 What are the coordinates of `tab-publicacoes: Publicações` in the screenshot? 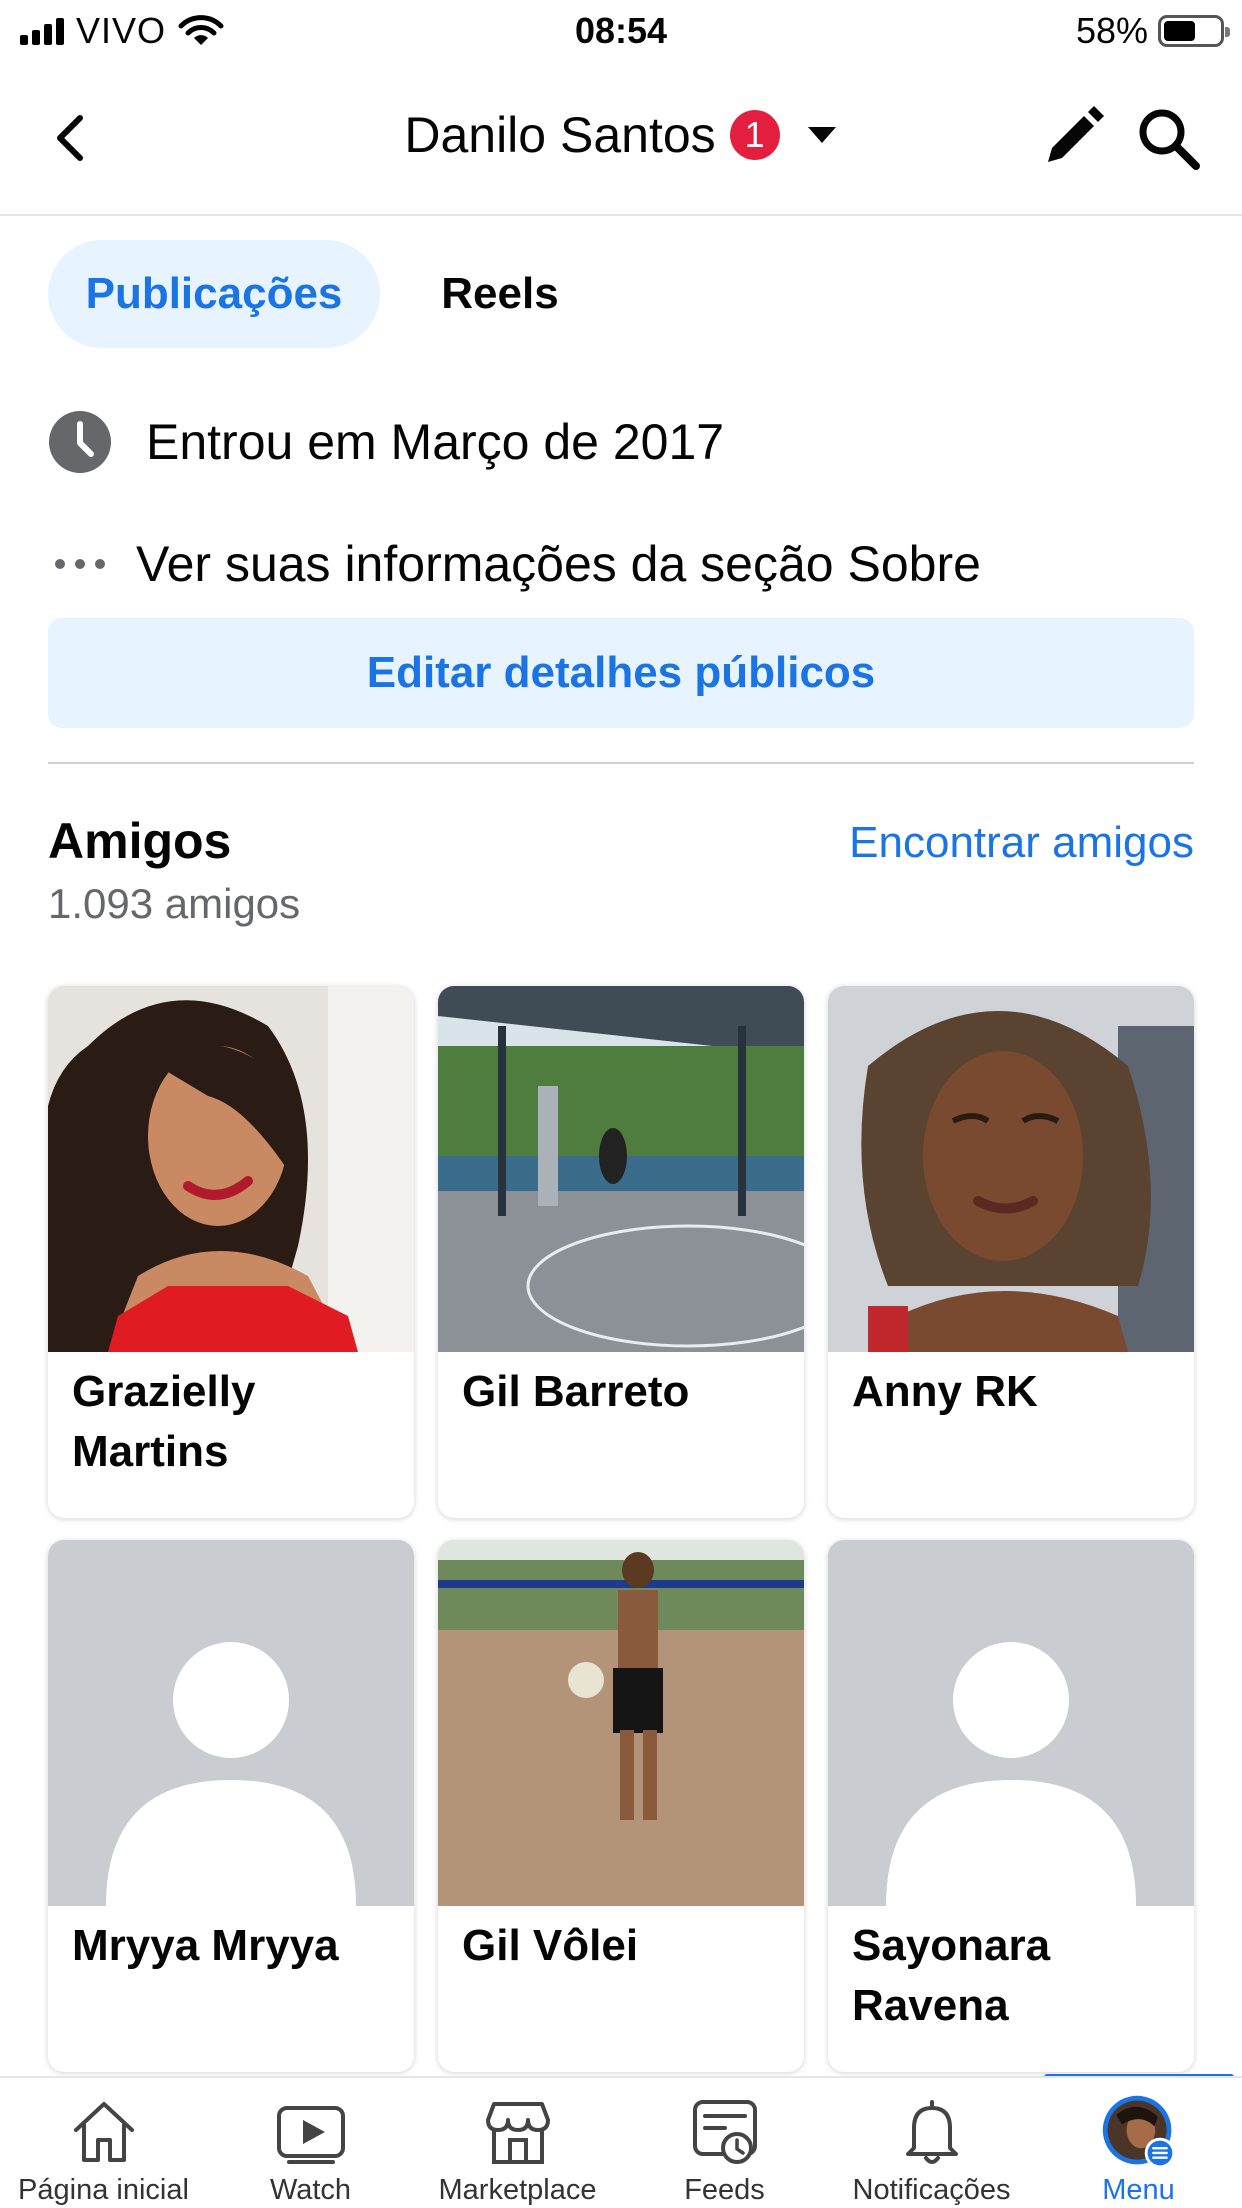 It's located at (214, 294).